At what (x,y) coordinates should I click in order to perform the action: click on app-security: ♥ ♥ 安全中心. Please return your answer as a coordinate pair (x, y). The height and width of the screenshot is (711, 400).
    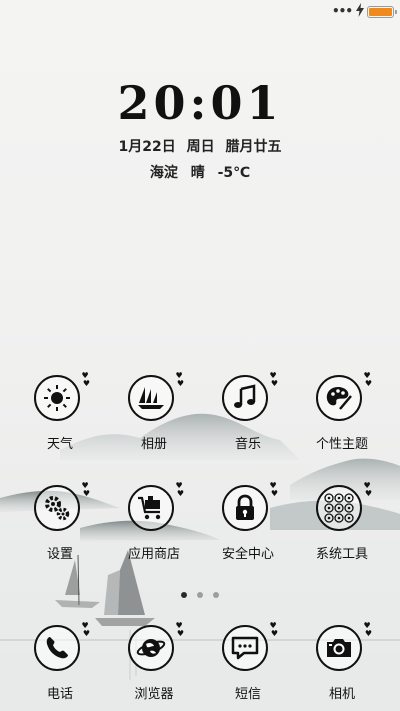
    Looking at the image, I should click on (248, 522).